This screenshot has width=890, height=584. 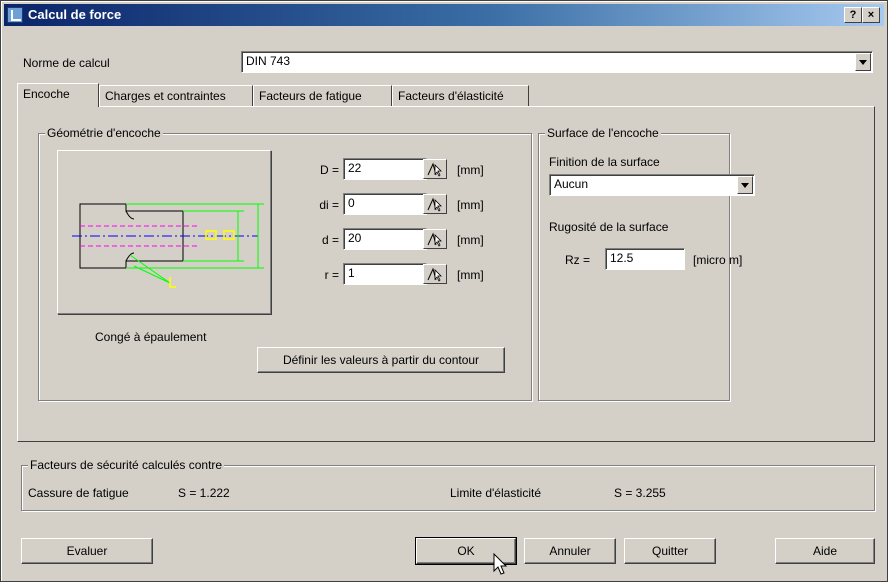 I want to click on roughness-label: Rugosité de la surface, so click(x=609, y=227).